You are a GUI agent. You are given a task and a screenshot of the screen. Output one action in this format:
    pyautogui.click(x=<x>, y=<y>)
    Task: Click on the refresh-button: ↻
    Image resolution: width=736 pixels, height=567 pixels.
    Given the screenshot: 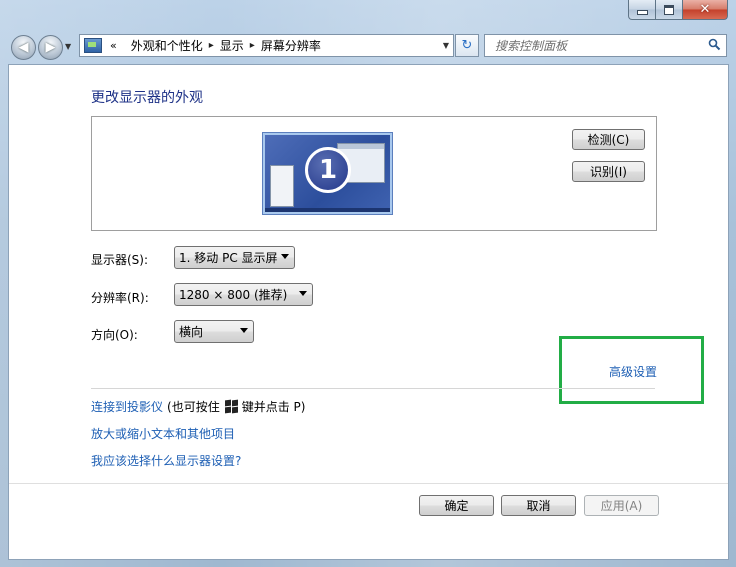 What is the action you would take?
    pyautogui.click(x=467, y=45)
    